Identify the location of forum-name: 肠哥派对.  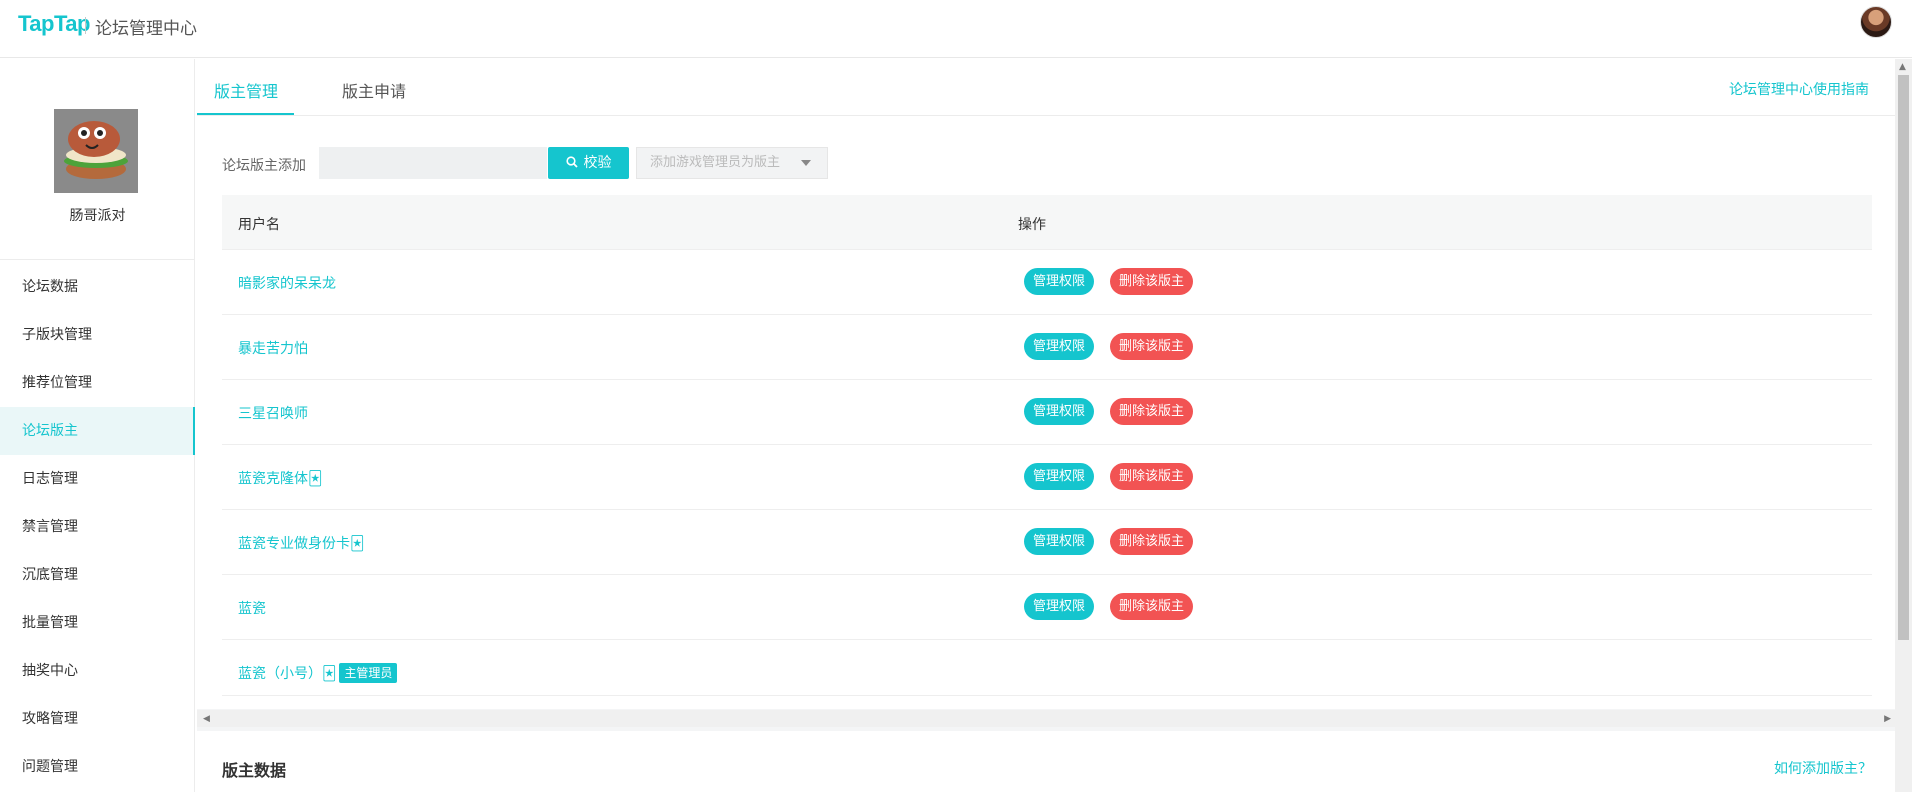
(97, 216).